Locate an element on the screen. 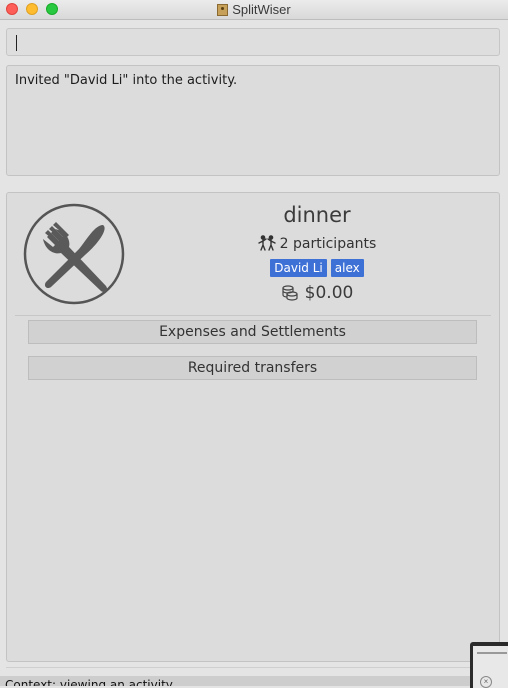 The height and width of the screenshot is (688, 508). title-bar: SplitWiser is located at coordinates (254, 10).